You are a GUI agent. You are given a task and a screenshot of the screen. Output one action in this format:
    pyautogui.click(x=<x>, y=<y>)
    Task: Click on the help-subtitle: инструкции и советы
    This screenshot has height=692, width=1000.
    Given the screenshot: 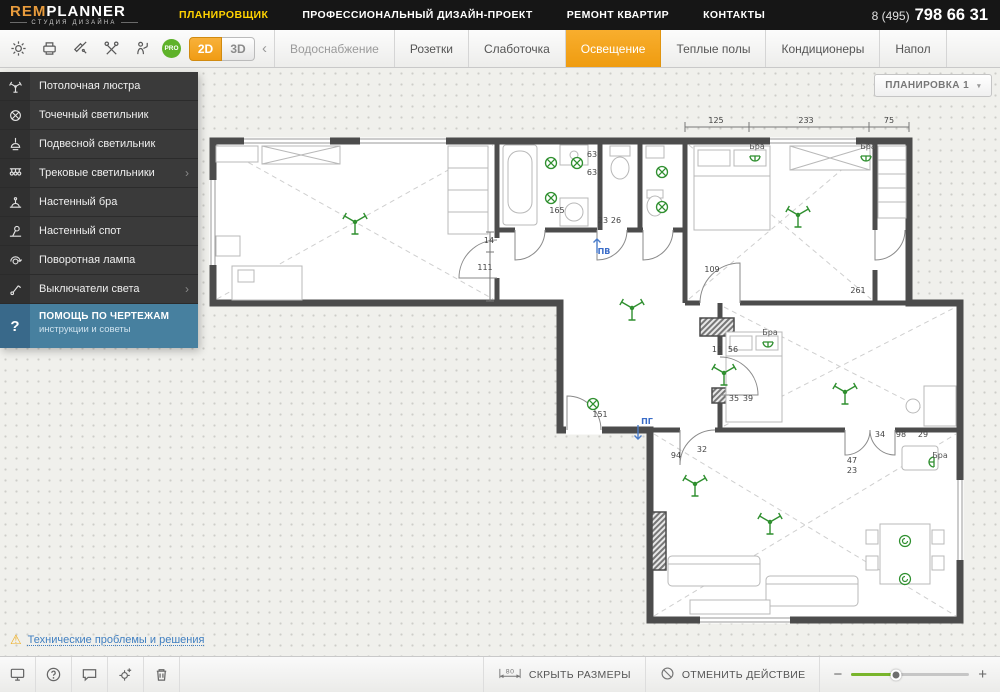 What is the action you would take?
    pyautogui.click(x=85, y=329)
    